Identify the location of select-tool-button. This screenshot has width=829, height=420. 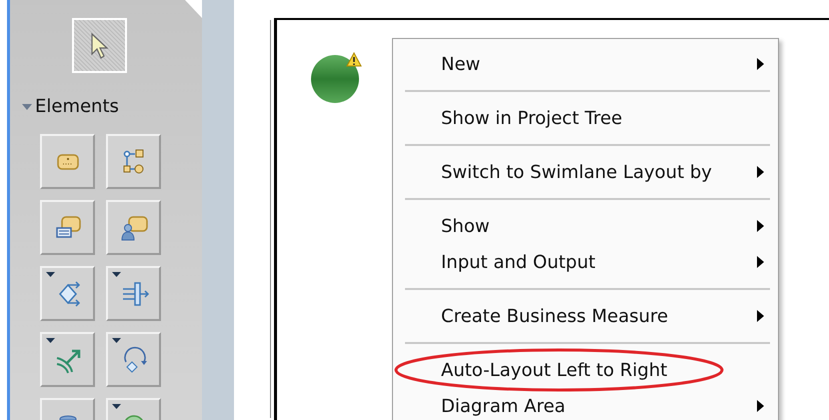
(99, 45).